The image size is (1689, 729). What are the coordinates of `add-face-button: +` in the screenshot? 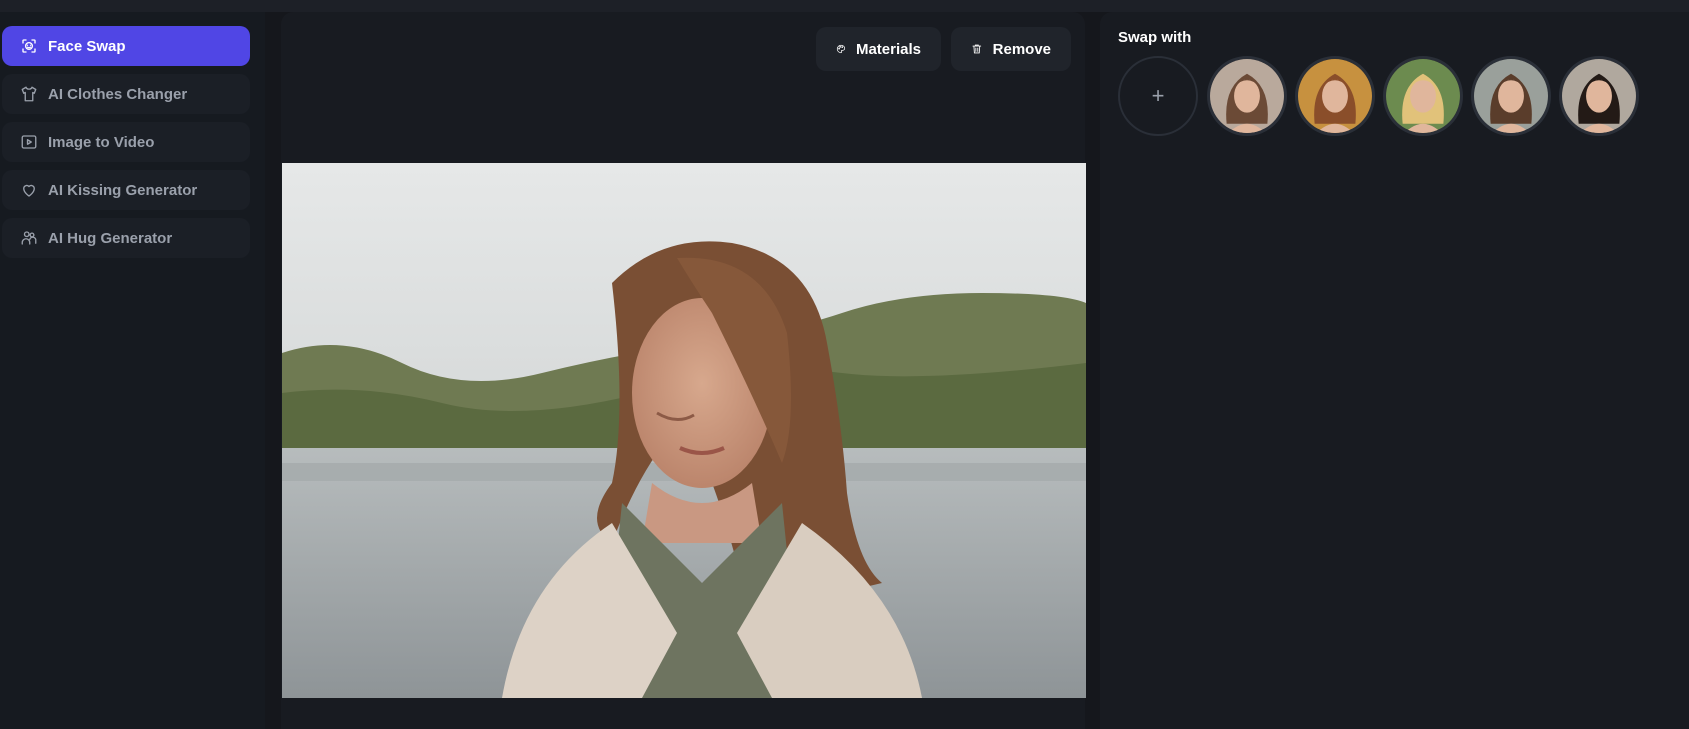 It's located at (1158, 96).